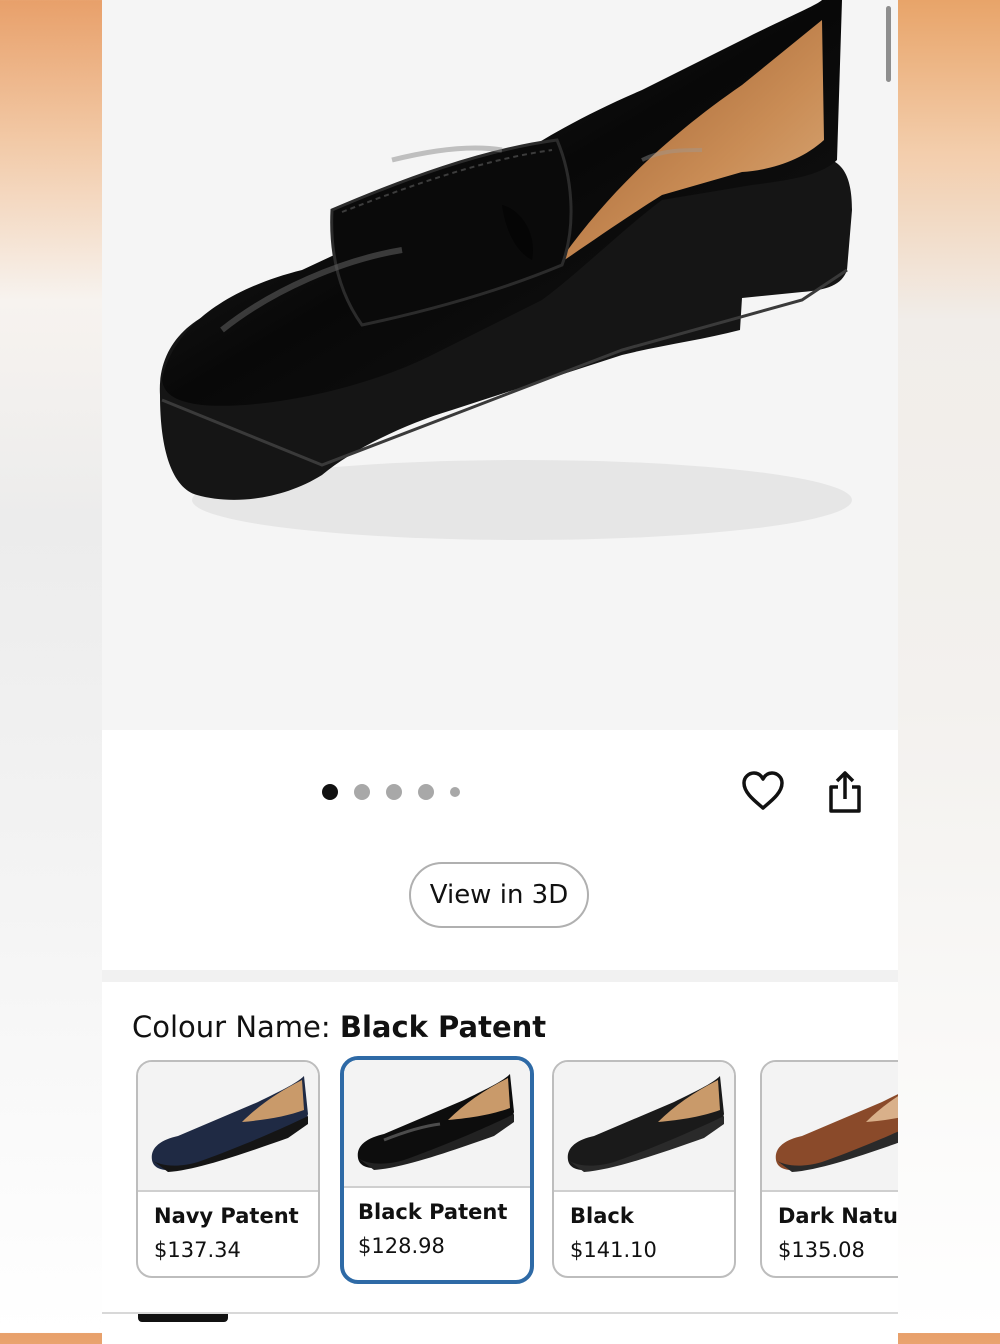 The image size is (1000, 1344). I want to click on section-tab-indicator, so click(183, 1318).